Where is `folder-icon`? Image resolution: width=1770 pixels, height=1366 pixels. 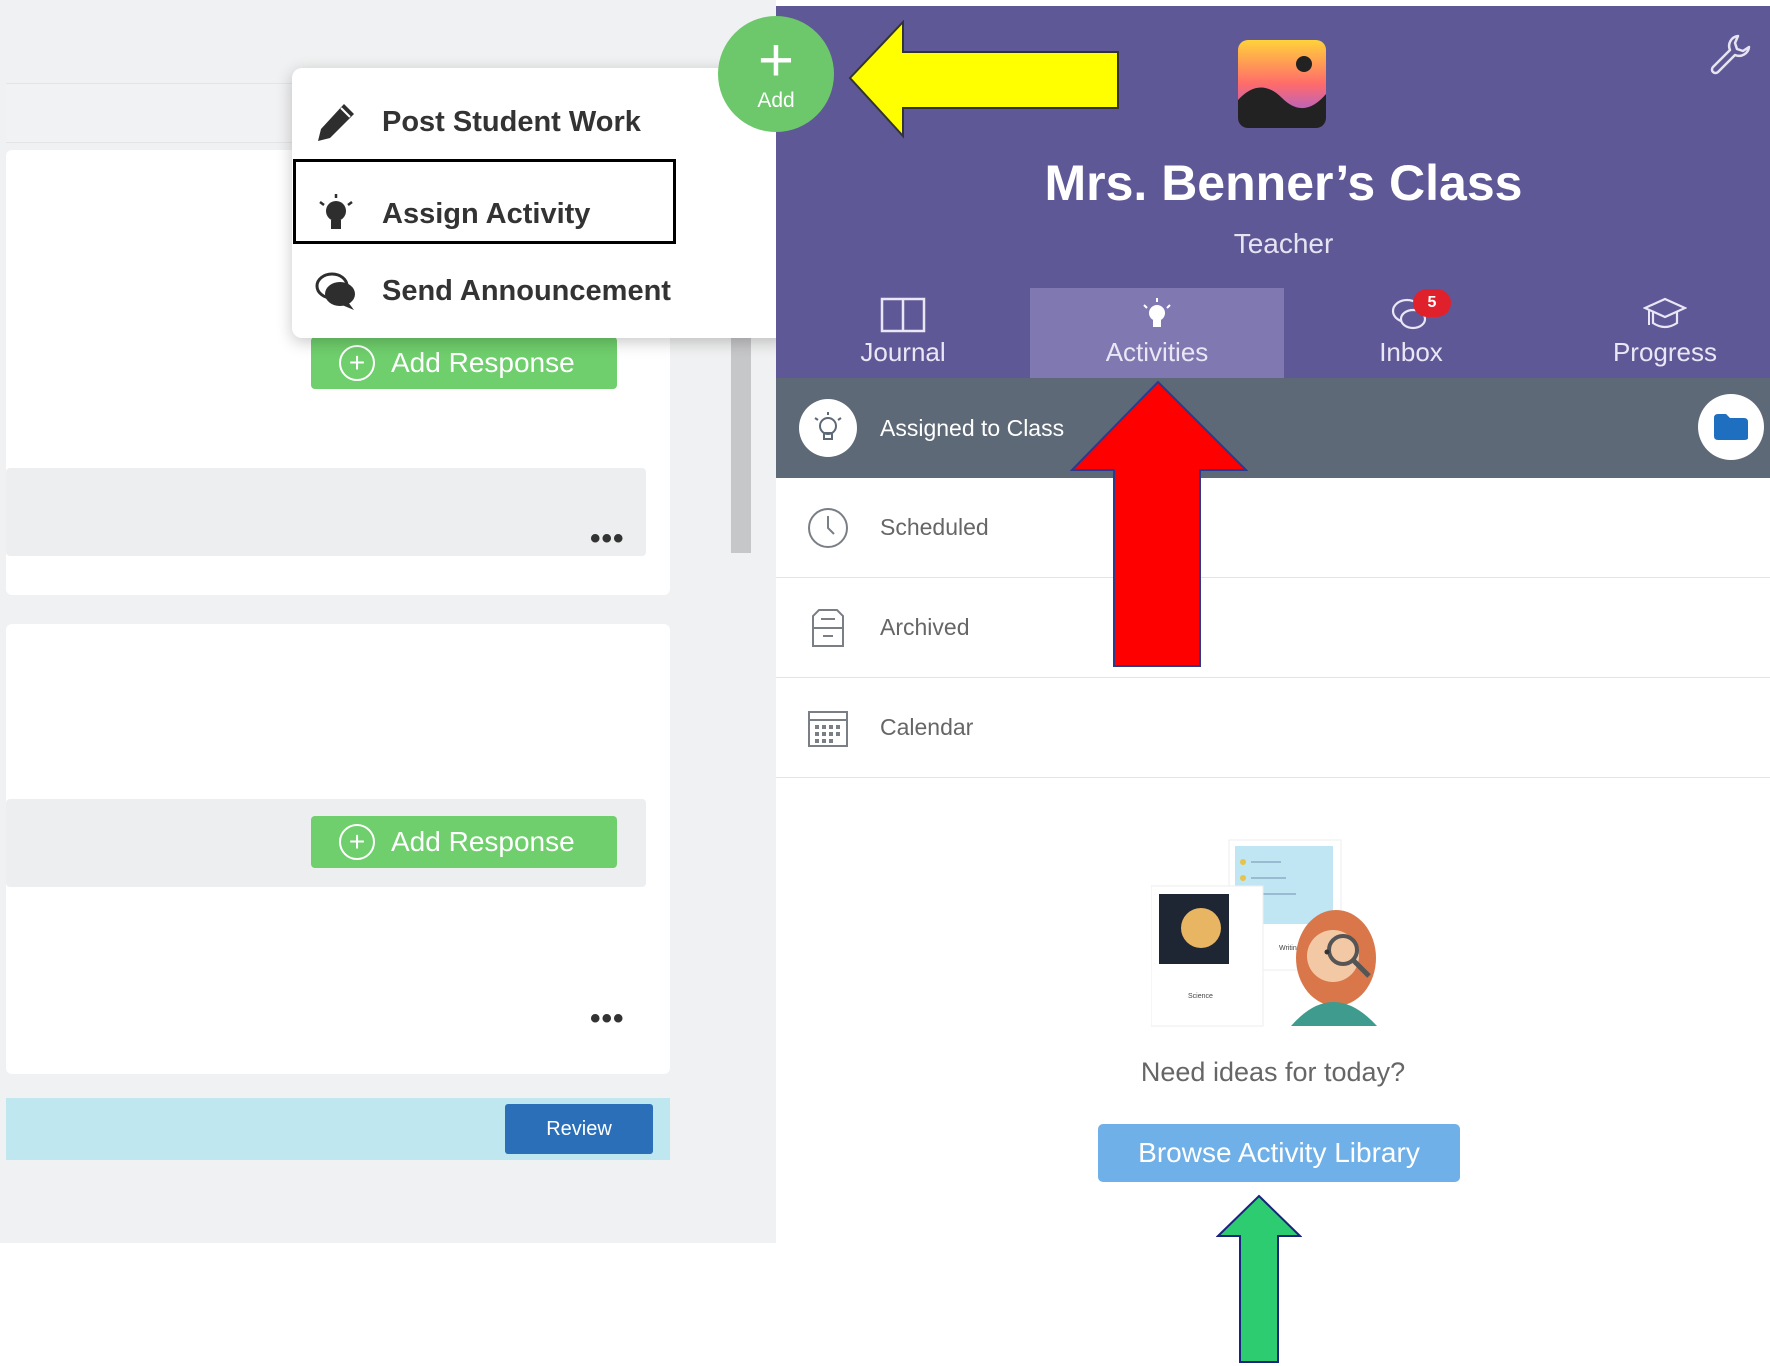
folder-icon is located at coordinates (1731, 427).